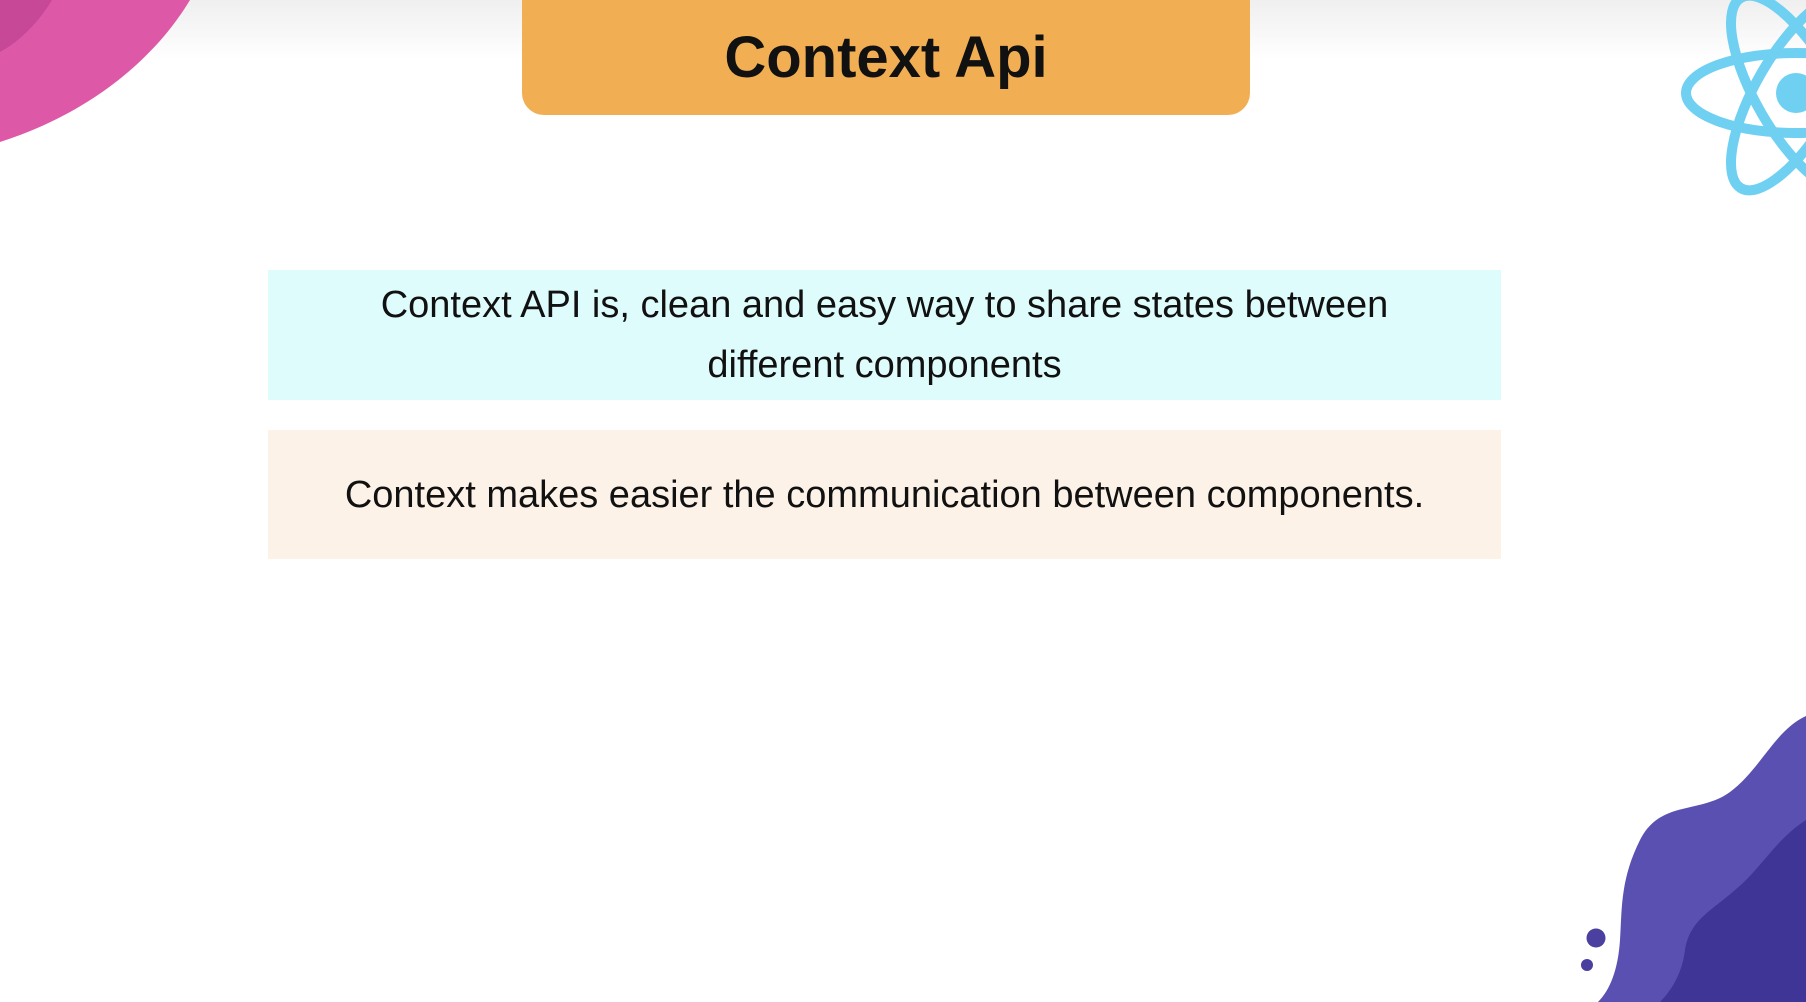 The height and width of the screenshot is (1002, 1806). I want to click on title-banner: Context Api, so click(886, 57).